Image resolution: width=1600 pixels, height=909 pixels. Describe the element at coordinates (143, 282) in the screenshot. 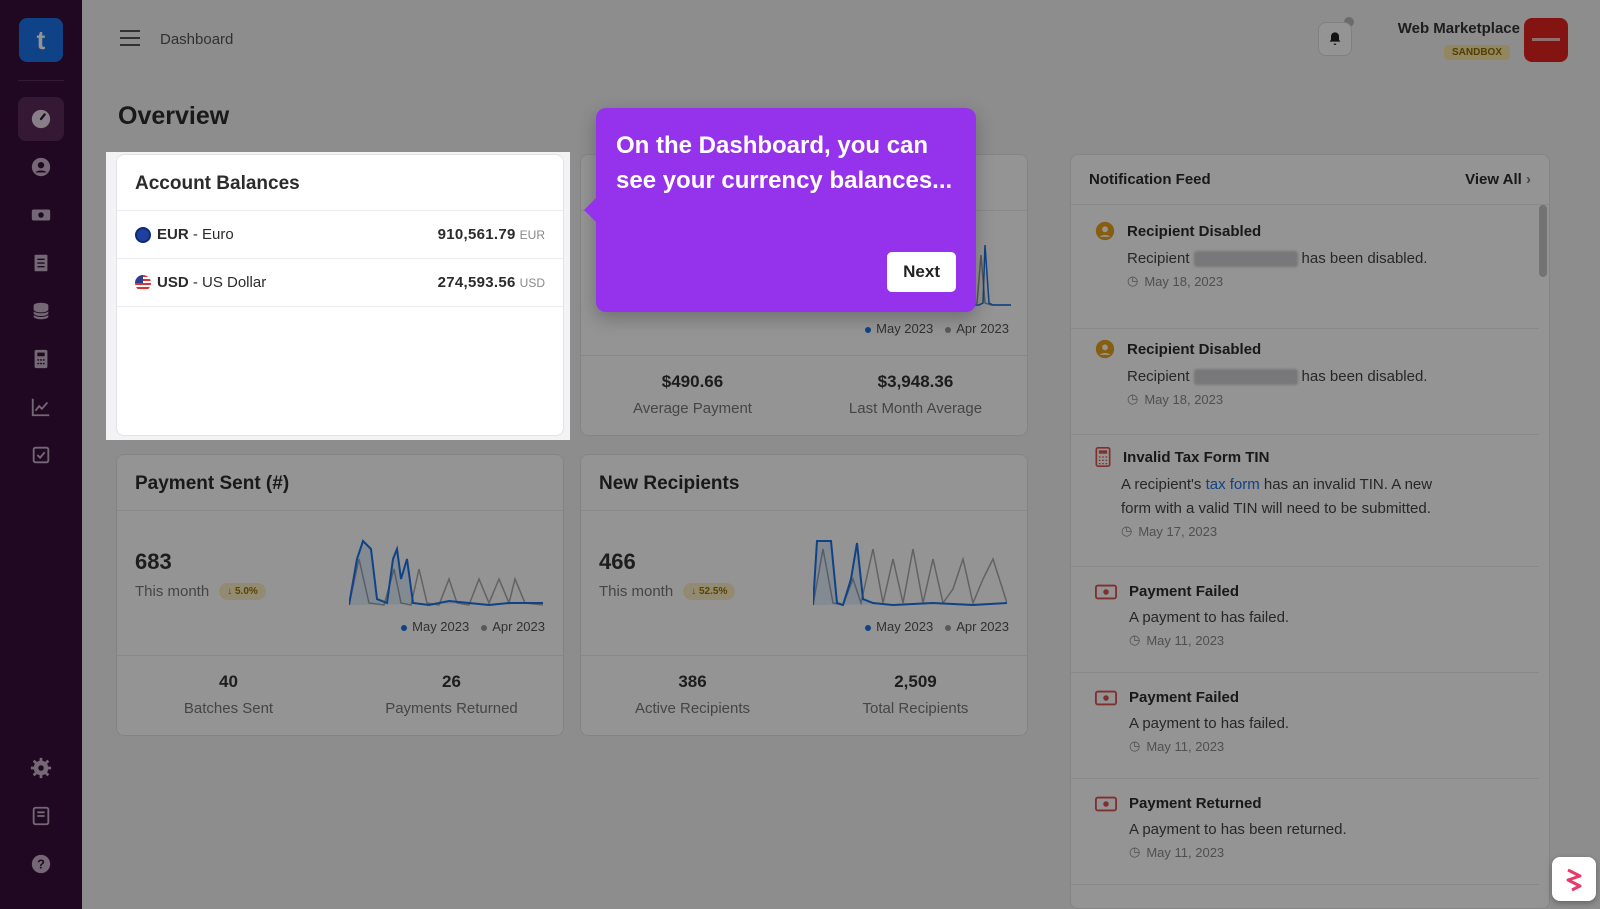

I see `us-flag-icon` at that location.